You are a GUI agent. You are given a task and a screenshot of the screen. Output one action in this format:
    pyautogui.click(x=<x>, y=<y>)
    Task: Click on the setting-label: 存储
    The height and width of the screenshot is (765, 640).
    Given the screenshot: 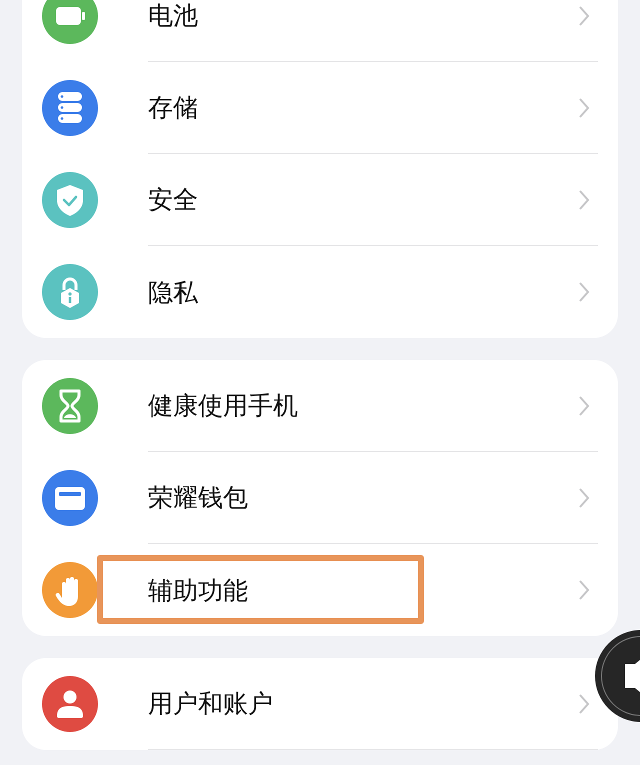 What is the action you would take?
    pyautogui.click(x=173, y=107)
    